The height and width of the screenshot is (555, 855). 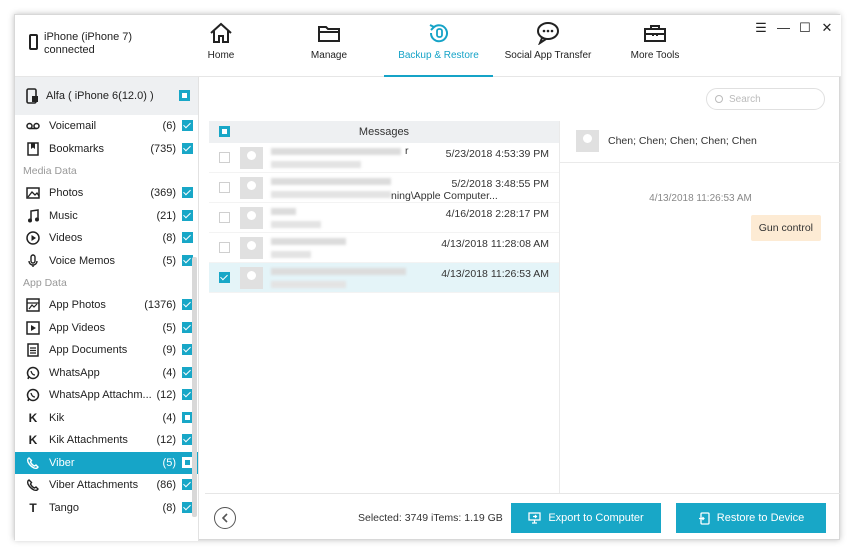 I want to click on sidebar-scrollbar, so click(x=194, y=387).